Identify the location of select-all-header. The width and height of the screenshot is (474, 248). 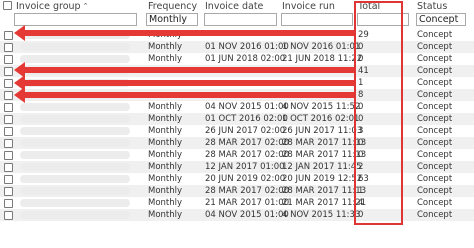
(7, 6).